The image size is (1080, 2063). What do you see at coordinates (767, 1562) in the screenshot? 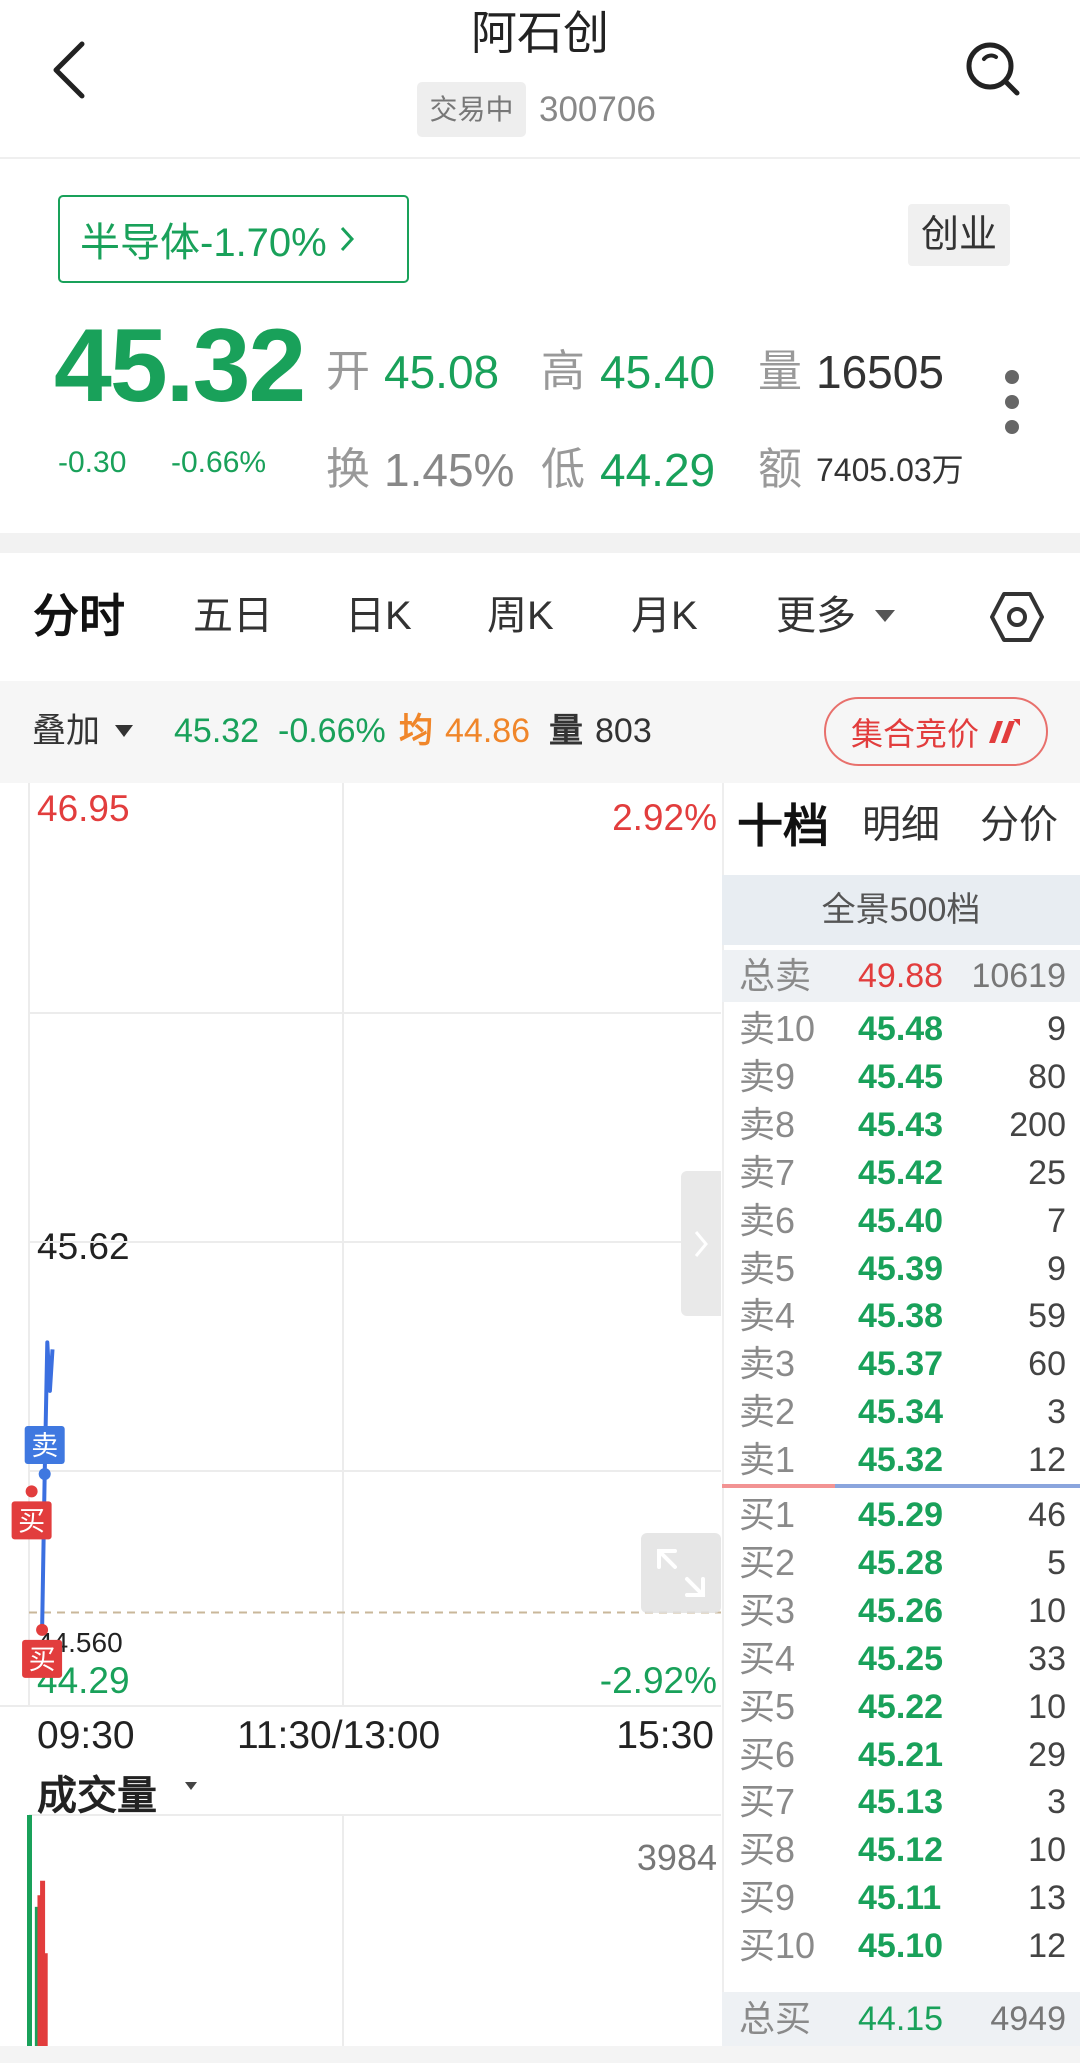
I see `bid-label: 买2` at bounding box center [767, 1562].